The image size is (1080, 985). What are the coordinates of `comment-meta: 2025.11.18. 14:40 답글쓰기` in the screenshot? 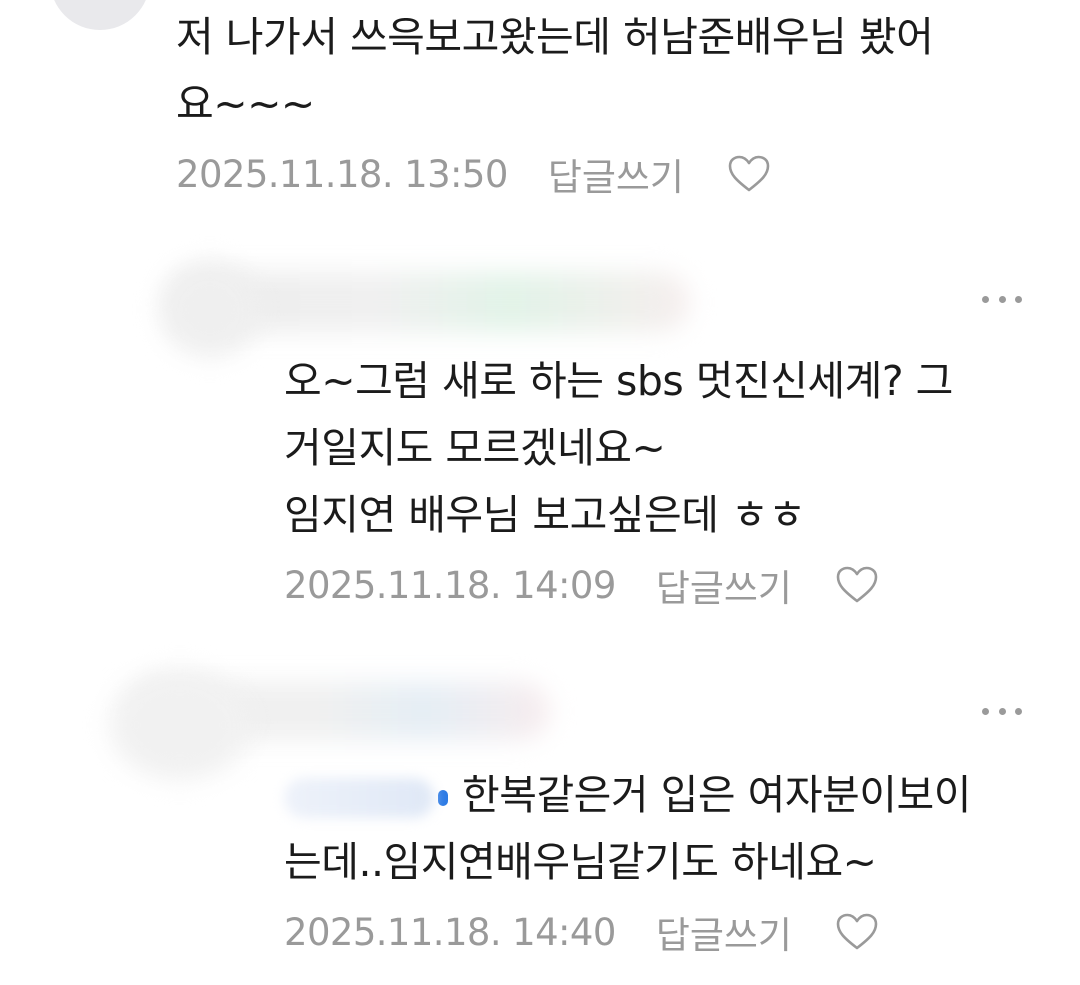 It's located at (664, 932).